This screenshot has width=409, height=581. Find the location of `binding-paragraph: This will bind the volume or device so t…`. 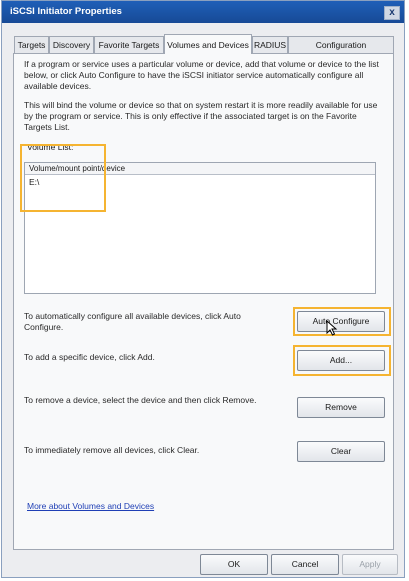

binding-paragraph: This will bind the volume or device so t… is located at coordinates (201, 116).